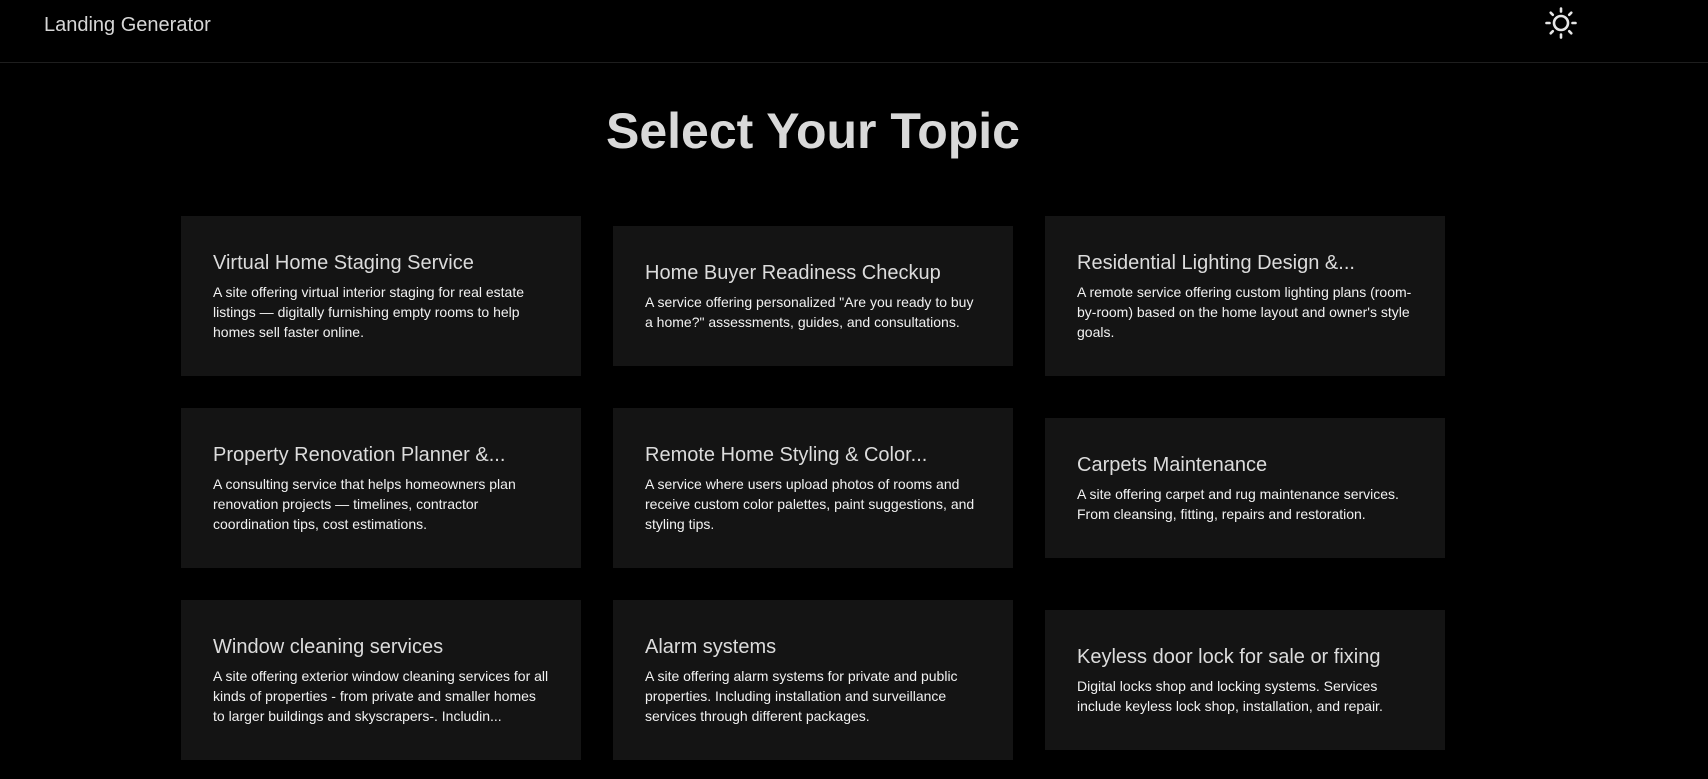 Image resolution: width=1708 pixels, height=779 pixels. What do you see at coordinates (854, 31) in the screenshot?
I see `top-bar: Landing Generator` at bounding box center [854, 31].